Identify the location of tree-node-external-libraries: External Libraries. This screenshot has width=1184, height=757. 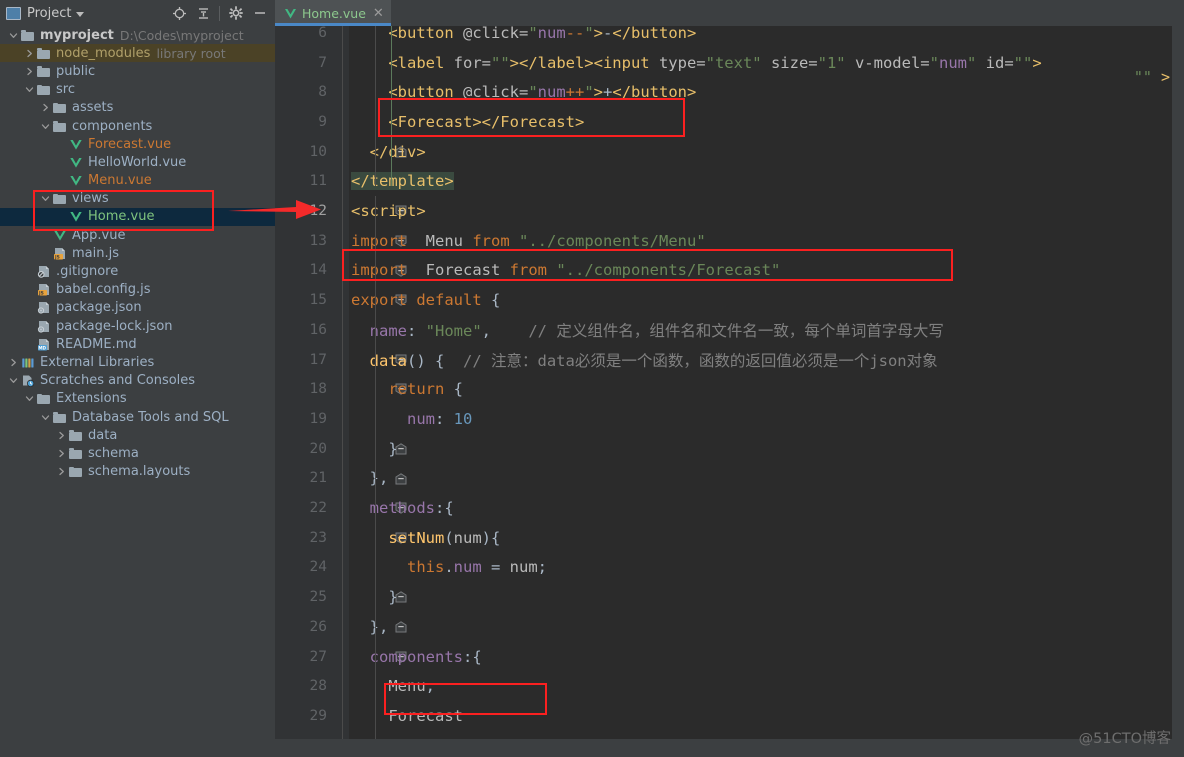
(137, 362).